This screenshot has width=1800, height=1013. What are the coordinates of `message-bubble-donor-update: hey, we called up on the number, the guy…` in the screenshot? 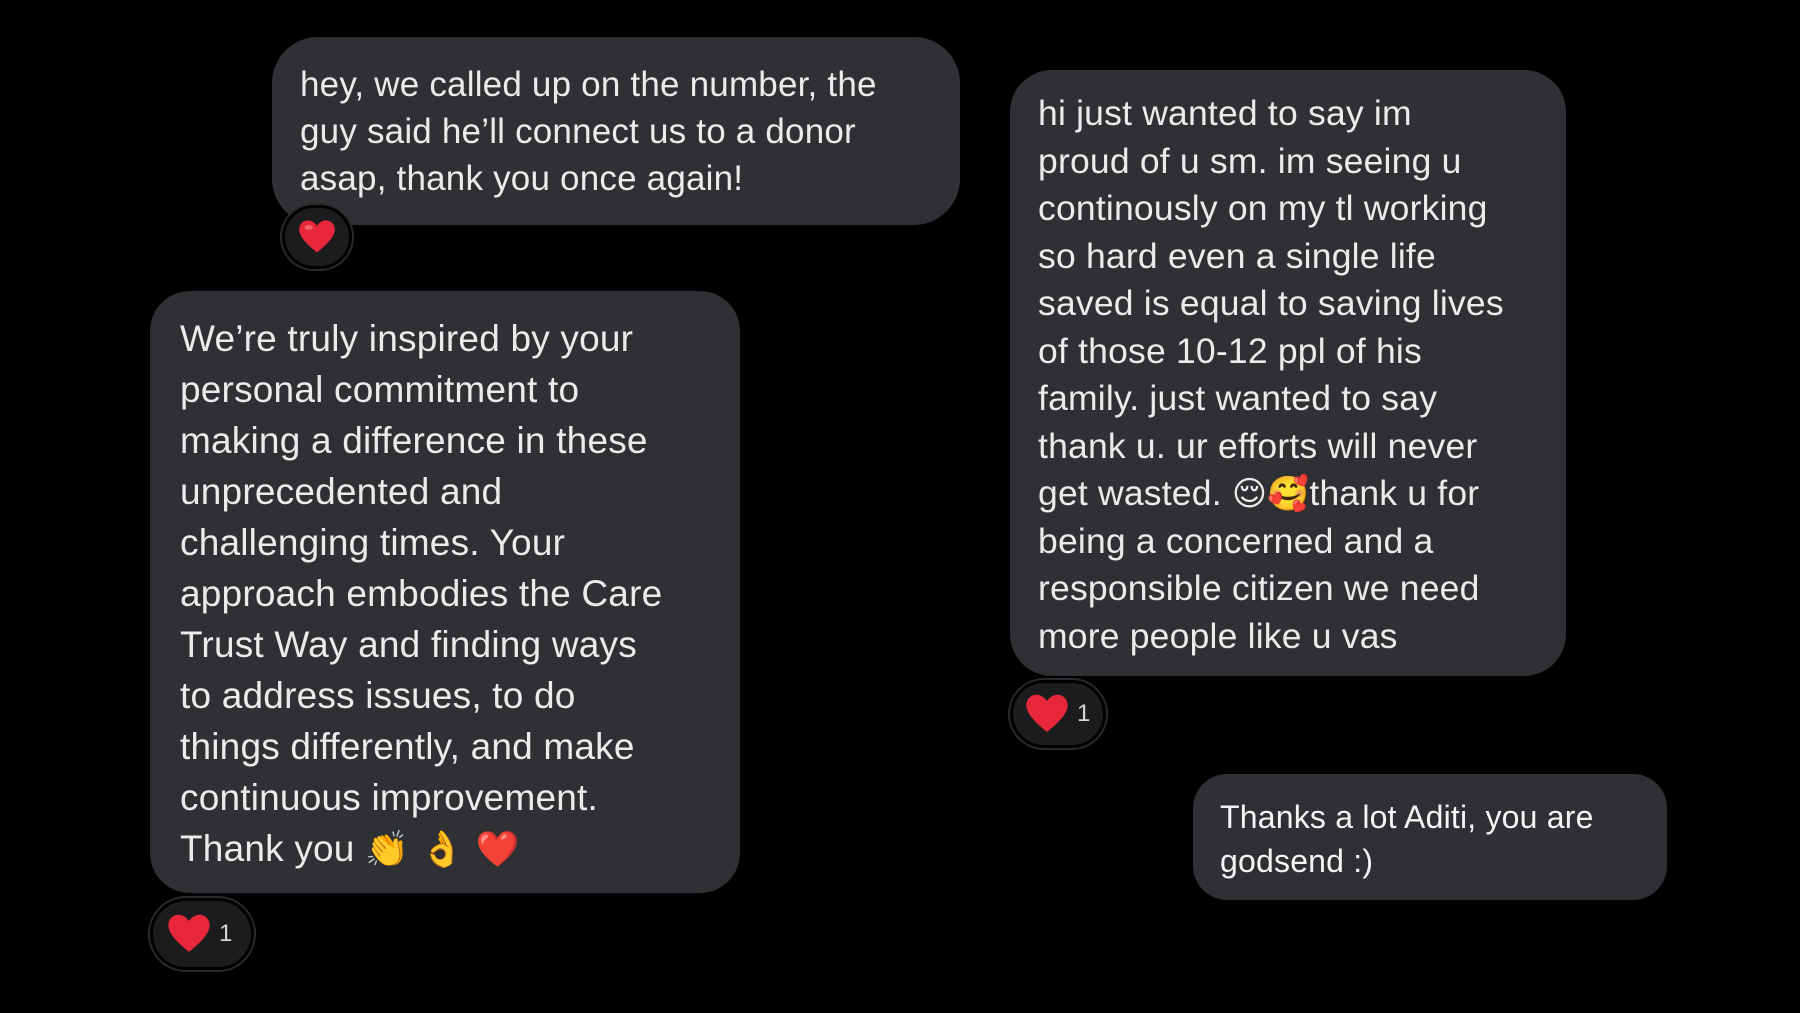 It's located at (616, 131).